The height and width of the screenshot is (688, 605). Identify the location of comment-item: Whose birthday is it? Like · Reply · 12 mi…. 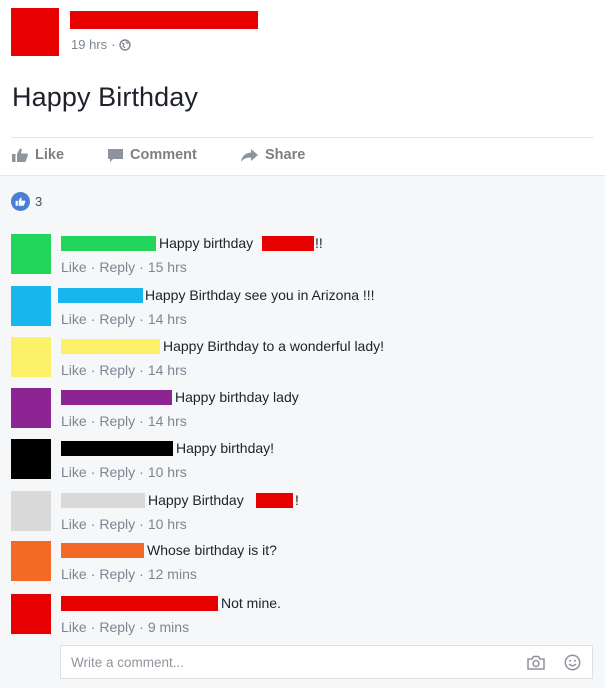
(302, 566).